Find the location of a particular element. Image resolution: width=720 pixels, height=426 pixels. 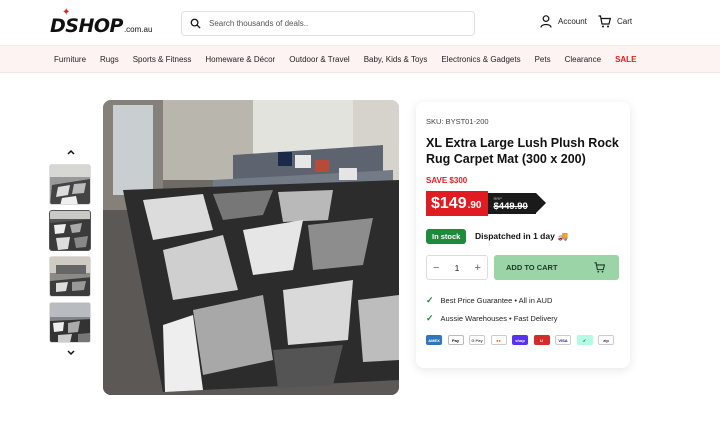

search-box is located at coordinates (328, 23).